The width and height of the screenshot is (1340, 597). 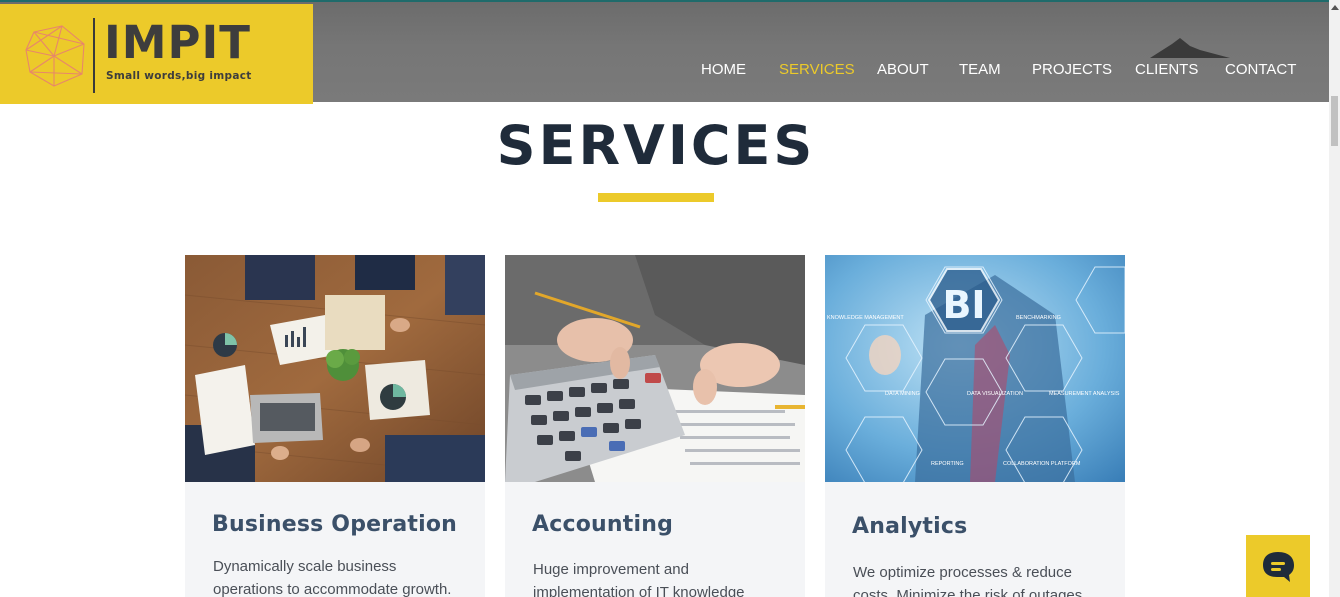 I want to click on header-mountain-decoration, so click(x=1190, y=48).